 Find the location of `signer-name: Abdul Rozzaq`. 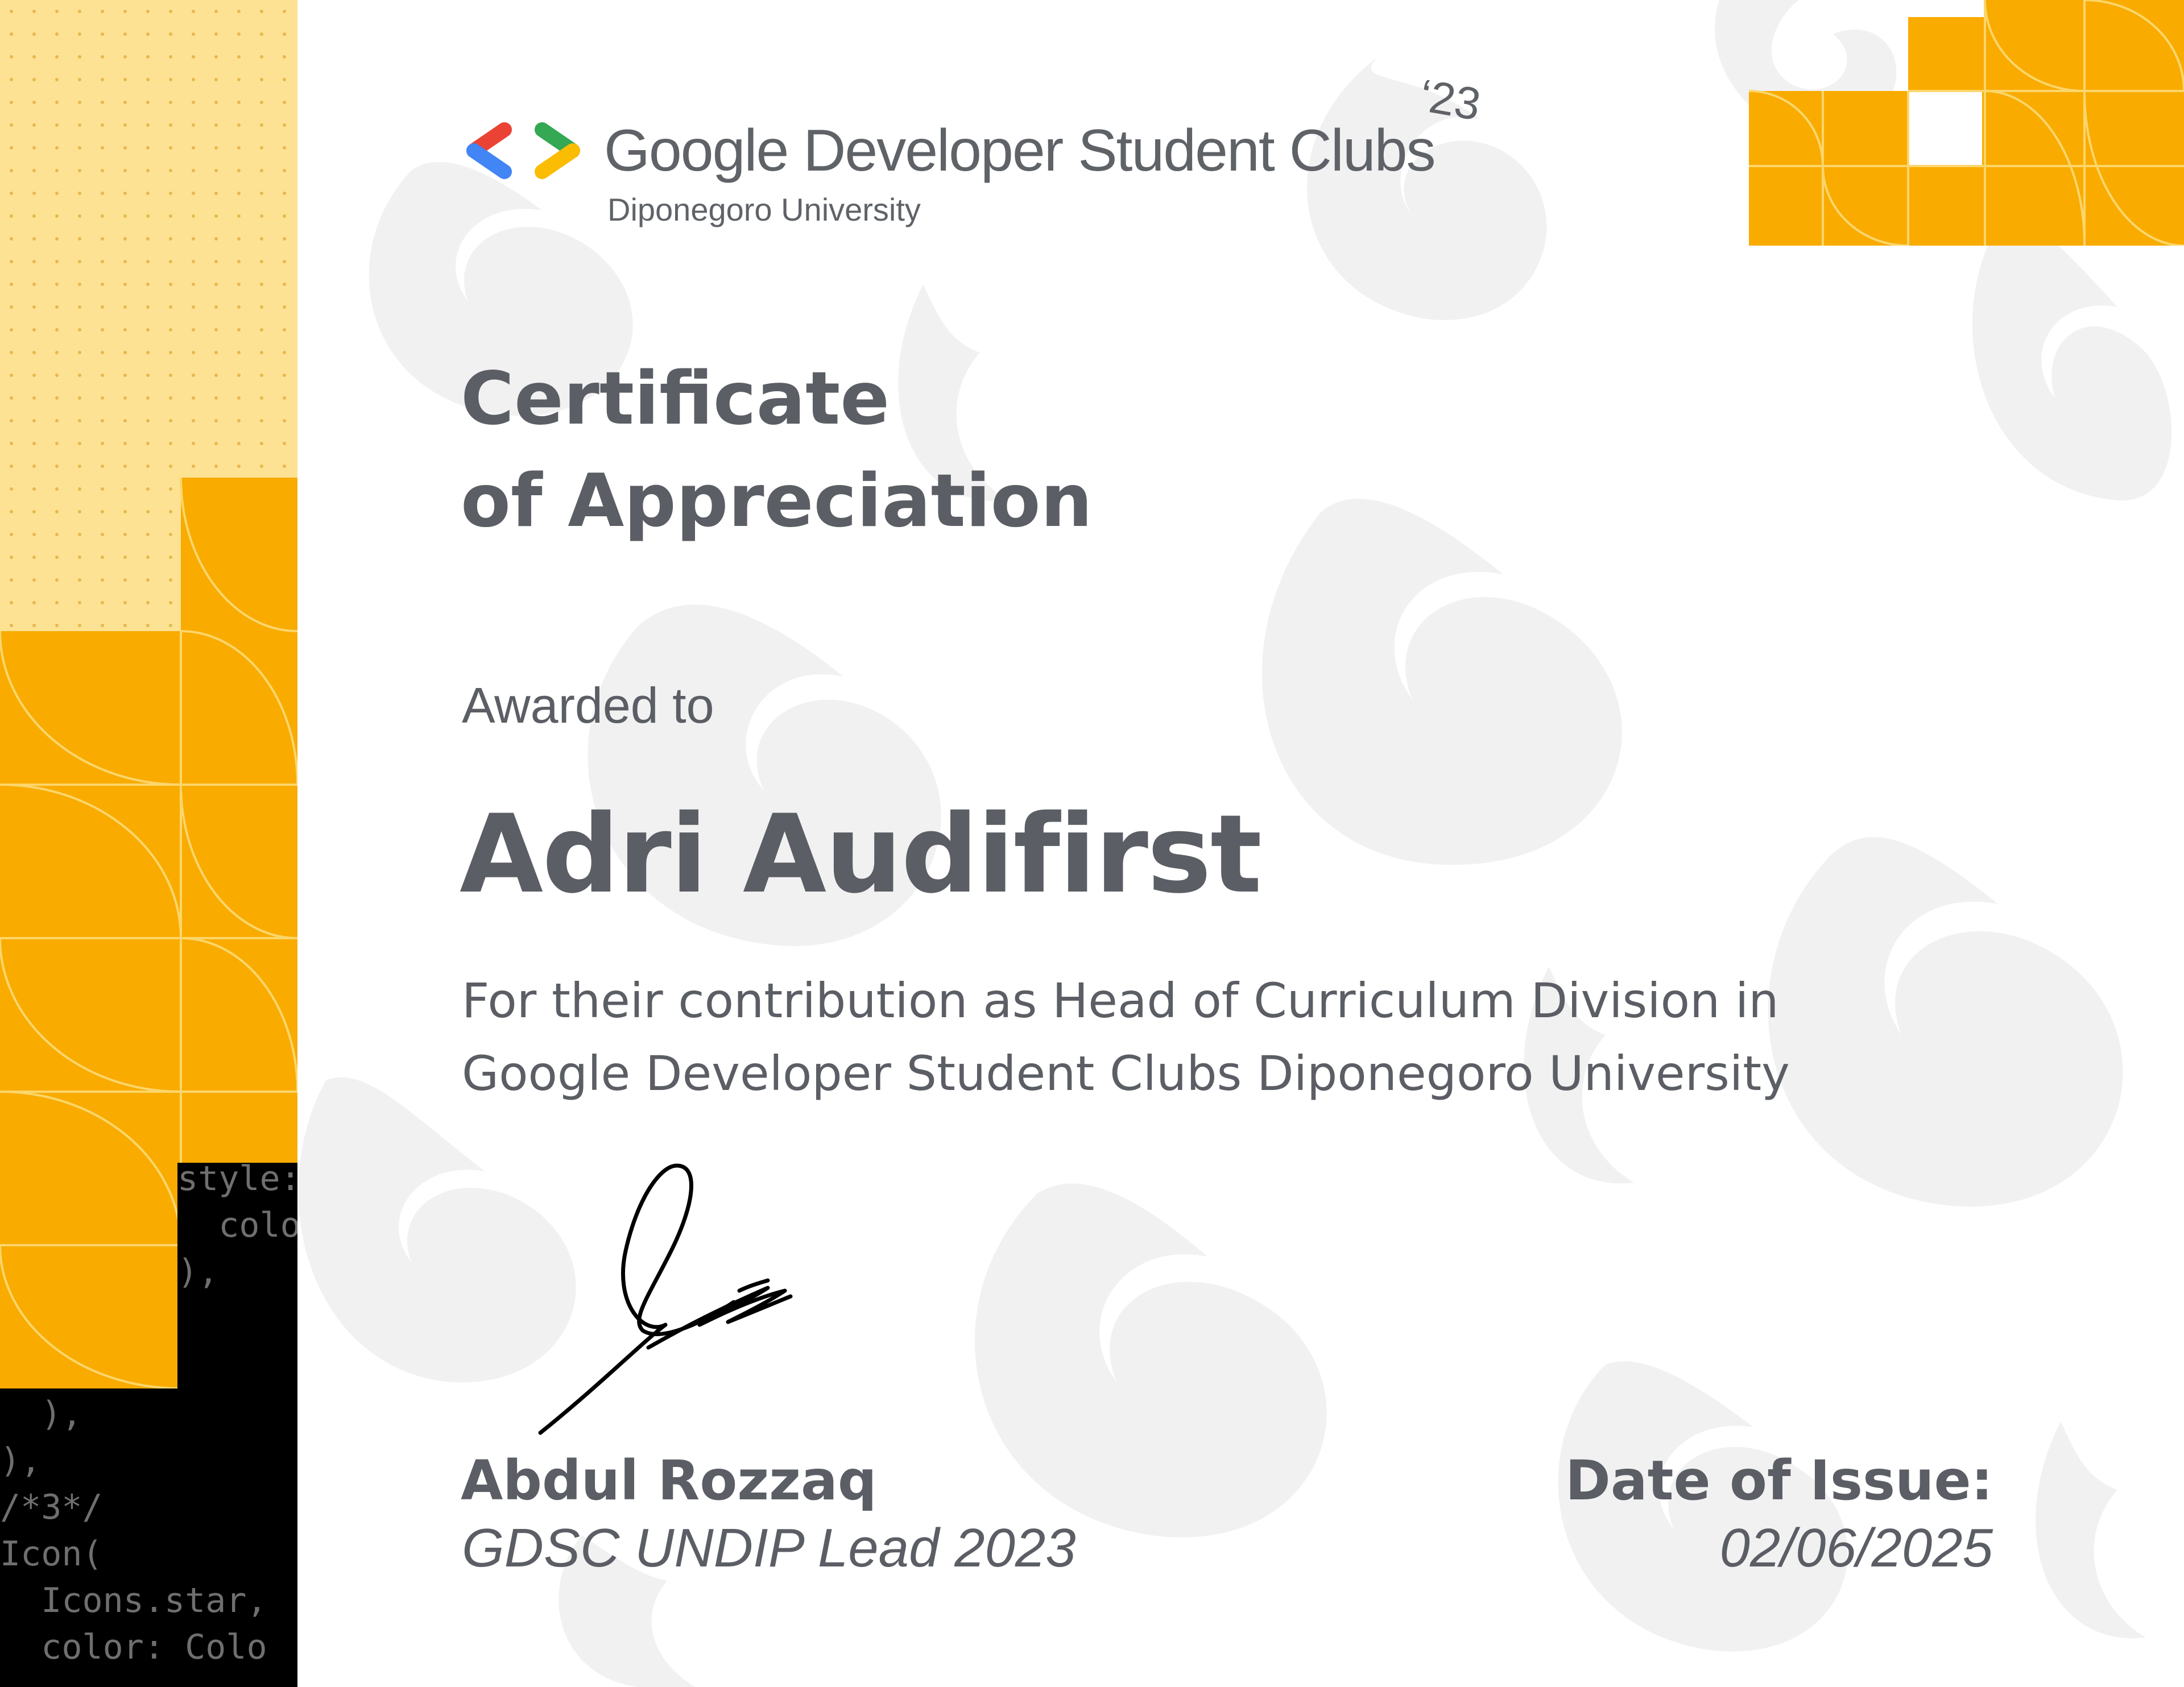

signer-name: Abdul Rozzaq is located at coordinates (669, 1480).